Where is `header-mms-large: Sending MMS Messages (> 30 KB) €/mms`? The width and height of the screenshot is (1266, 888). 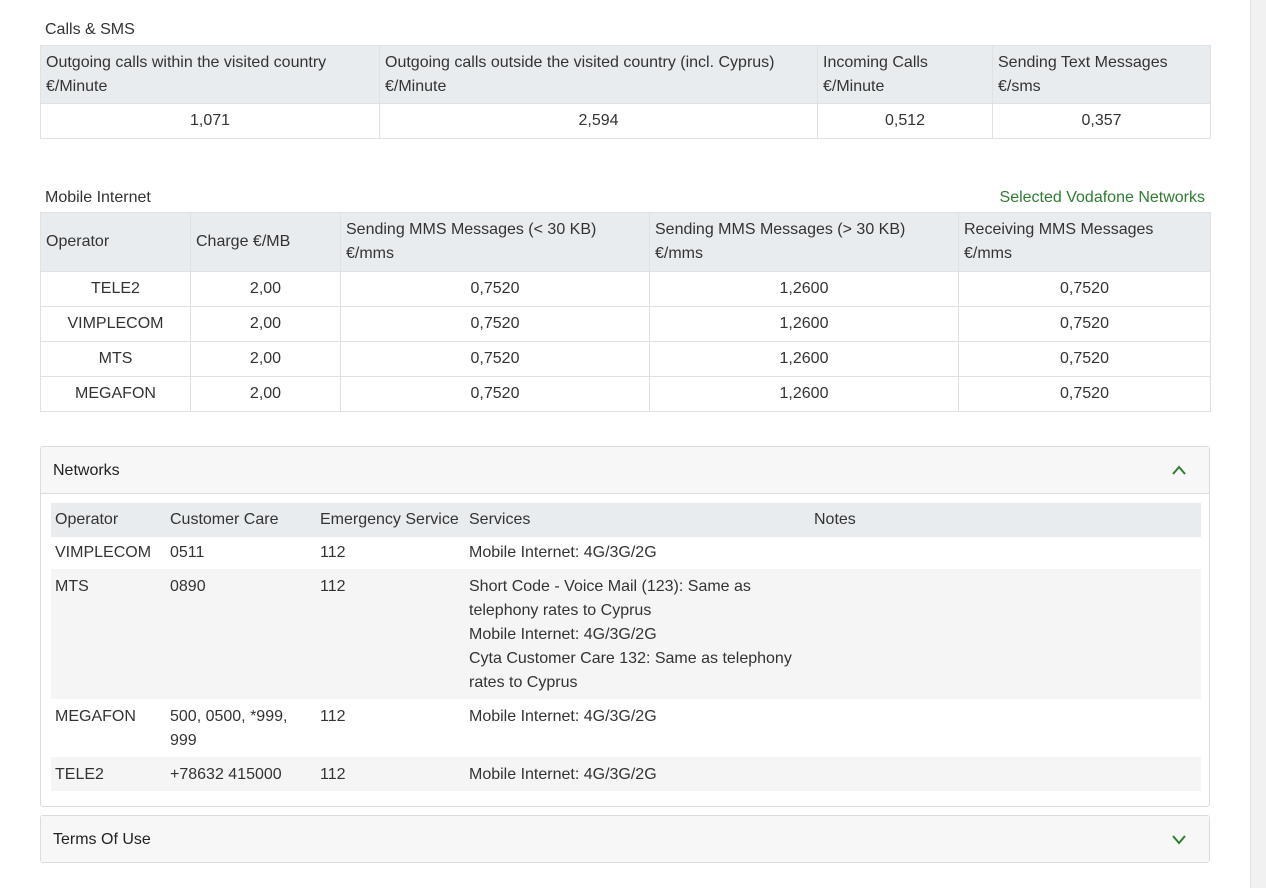 header-mms-large: Sending MMS Messages (> 30 KB) €/mms is located at coordinates (804, 242).